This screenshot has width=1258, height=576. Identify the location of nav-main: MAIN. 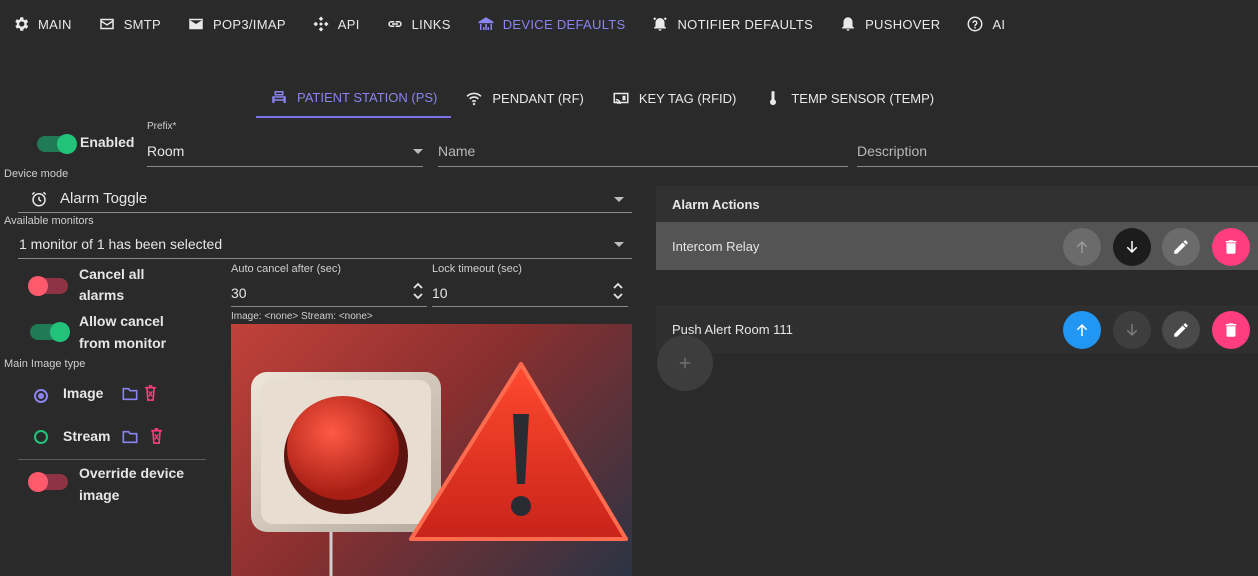
(42, 24).